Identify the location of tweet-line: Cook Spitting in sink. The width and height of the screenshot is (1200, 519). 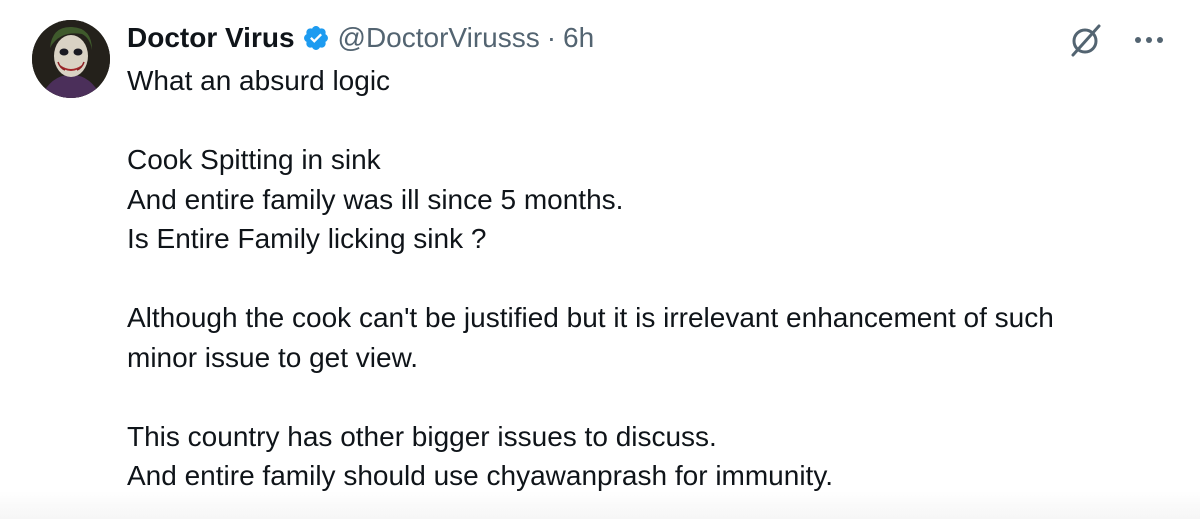
(254, 159).